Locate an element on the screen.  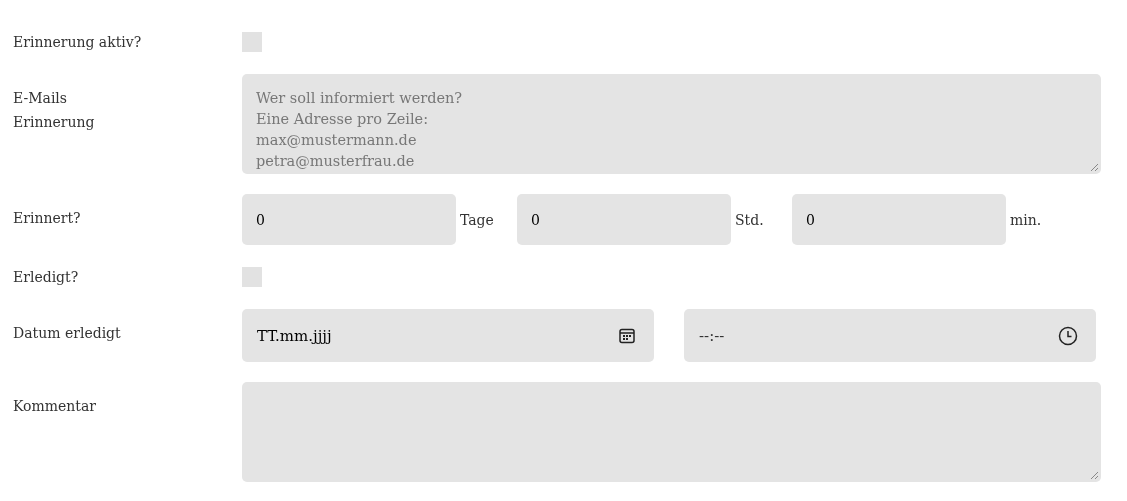
placeholder-text: Wer soll informiert werden? Eine Adresse pro Zeile: max@mustermann.de petra@musterfrau.de is located at coordinates (360, 130).